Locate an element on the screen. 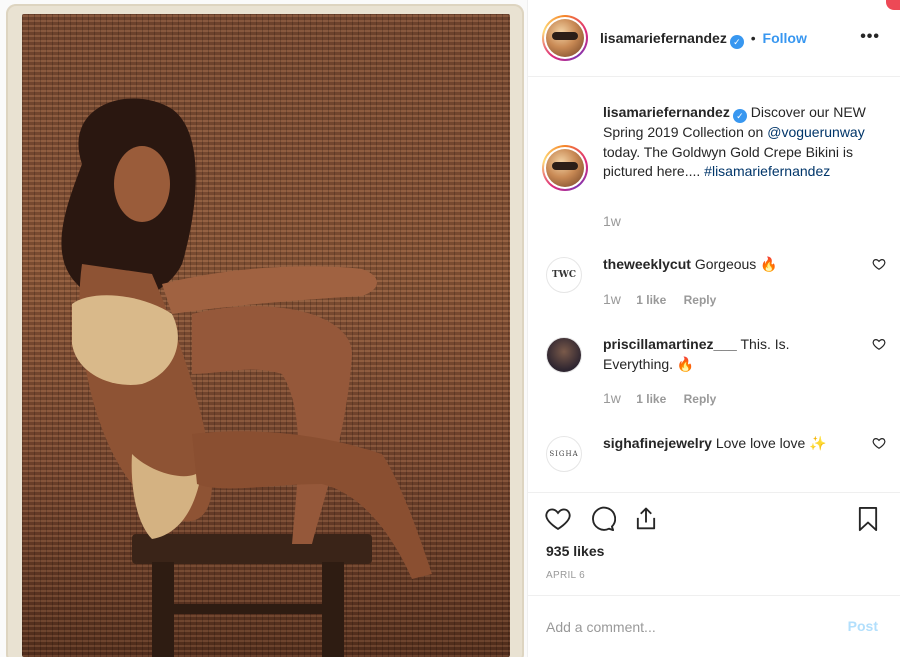 The image size is (900, 657). commenter-avatar: SIGHA is located at coordinates (564, 454).